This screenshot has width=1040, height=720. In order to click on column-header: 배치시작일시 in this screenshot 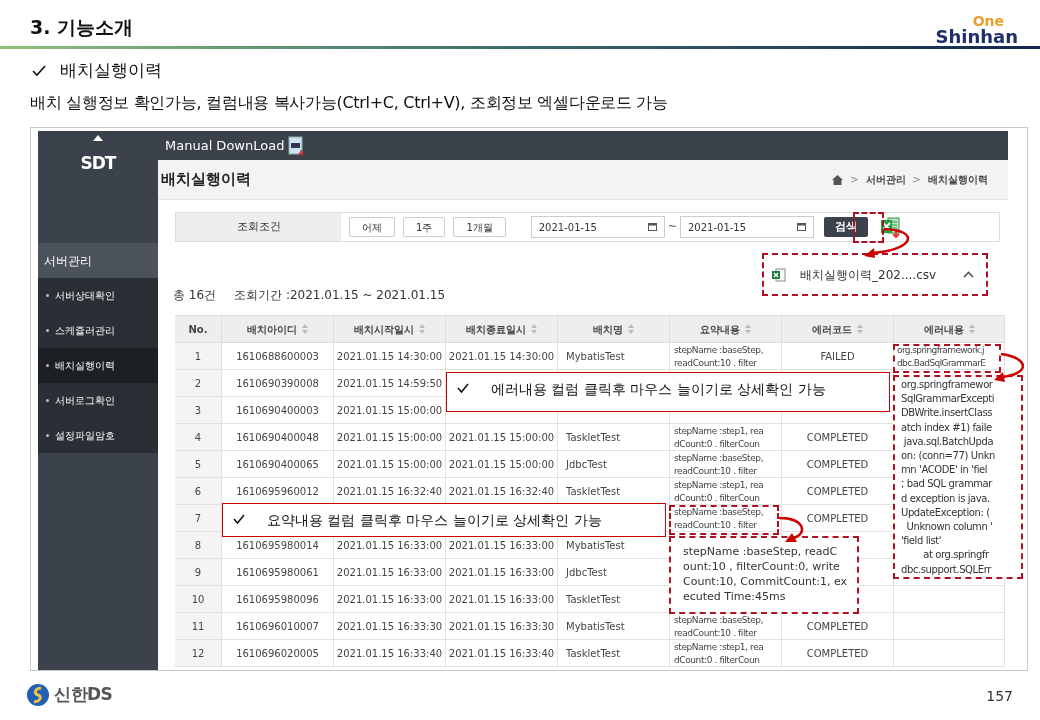, I will do `click(384, 329)`.